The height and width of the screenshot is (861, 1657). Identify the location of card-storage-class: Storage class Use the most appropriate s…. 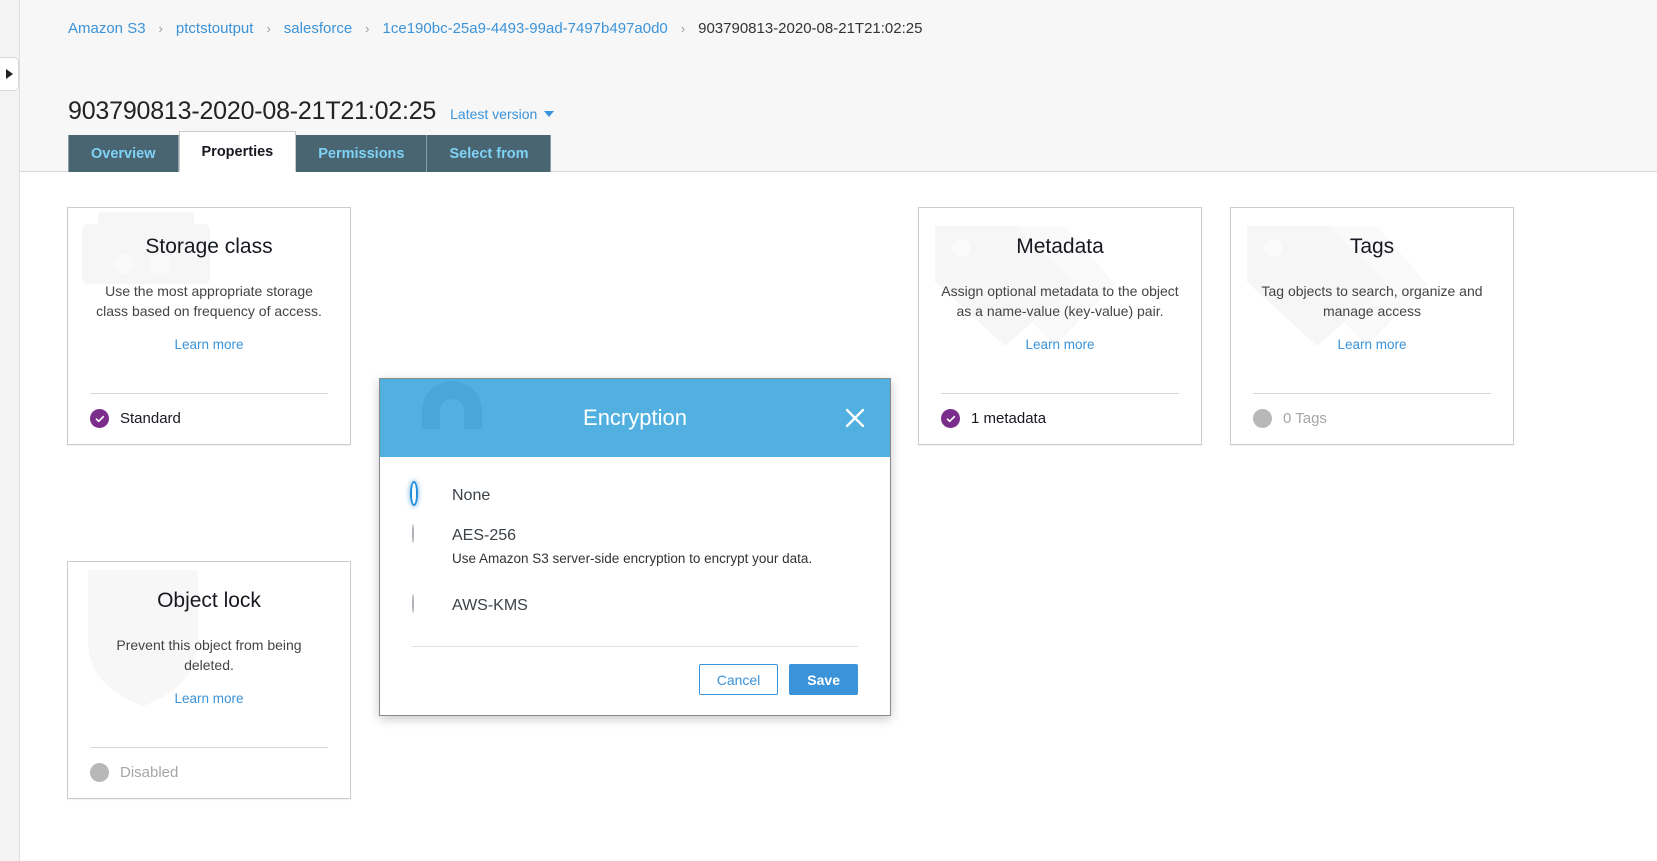
(209, 326).